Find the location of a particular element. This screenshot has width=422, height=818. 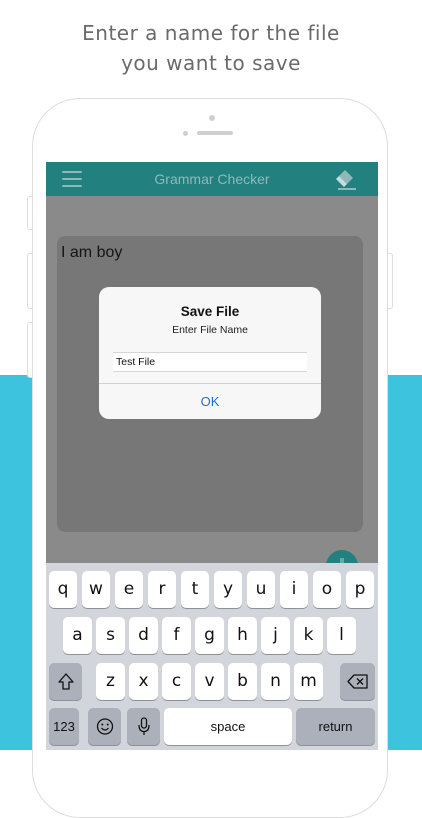

numbers-key: 123 is located at coordinates (64, 726).